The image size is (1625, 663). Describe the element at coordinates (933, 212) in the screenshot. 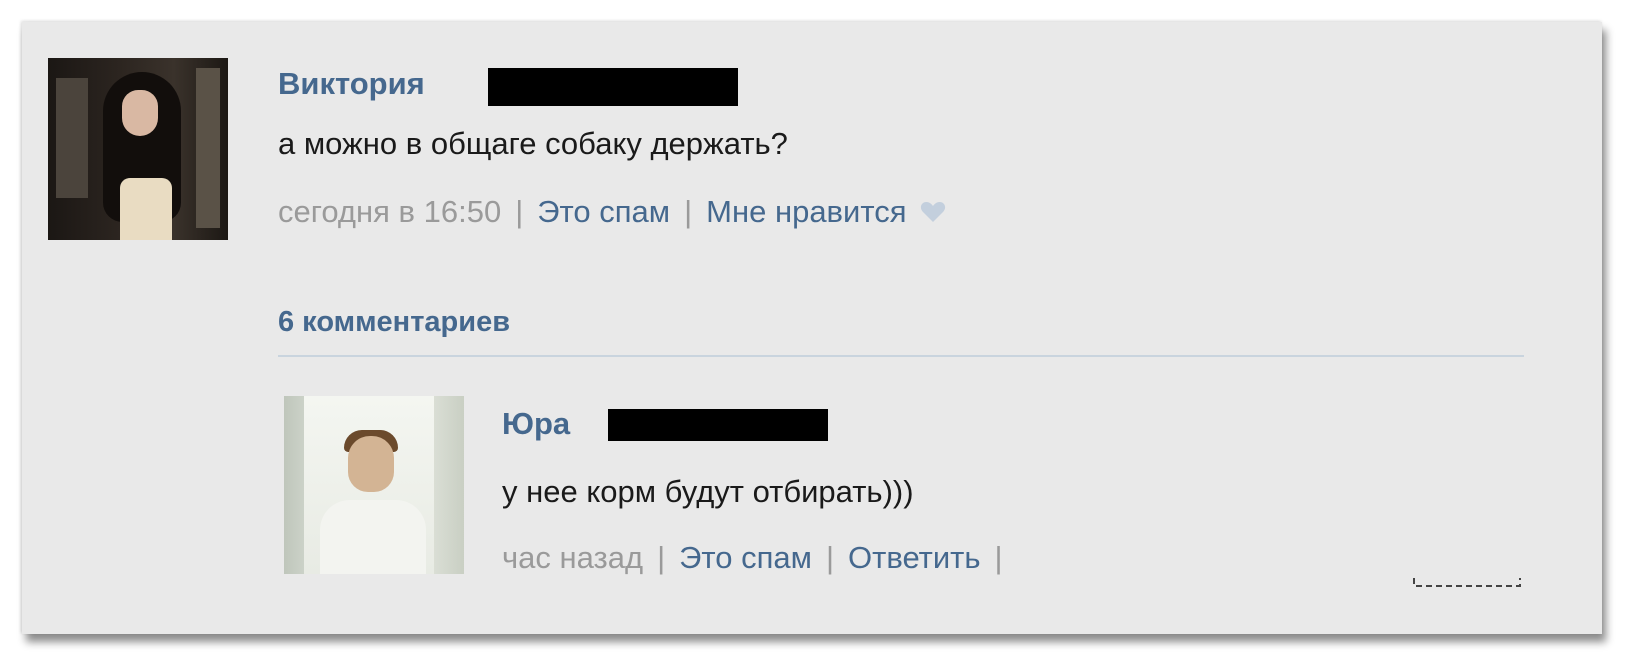

I see `heart-icon` at that location.